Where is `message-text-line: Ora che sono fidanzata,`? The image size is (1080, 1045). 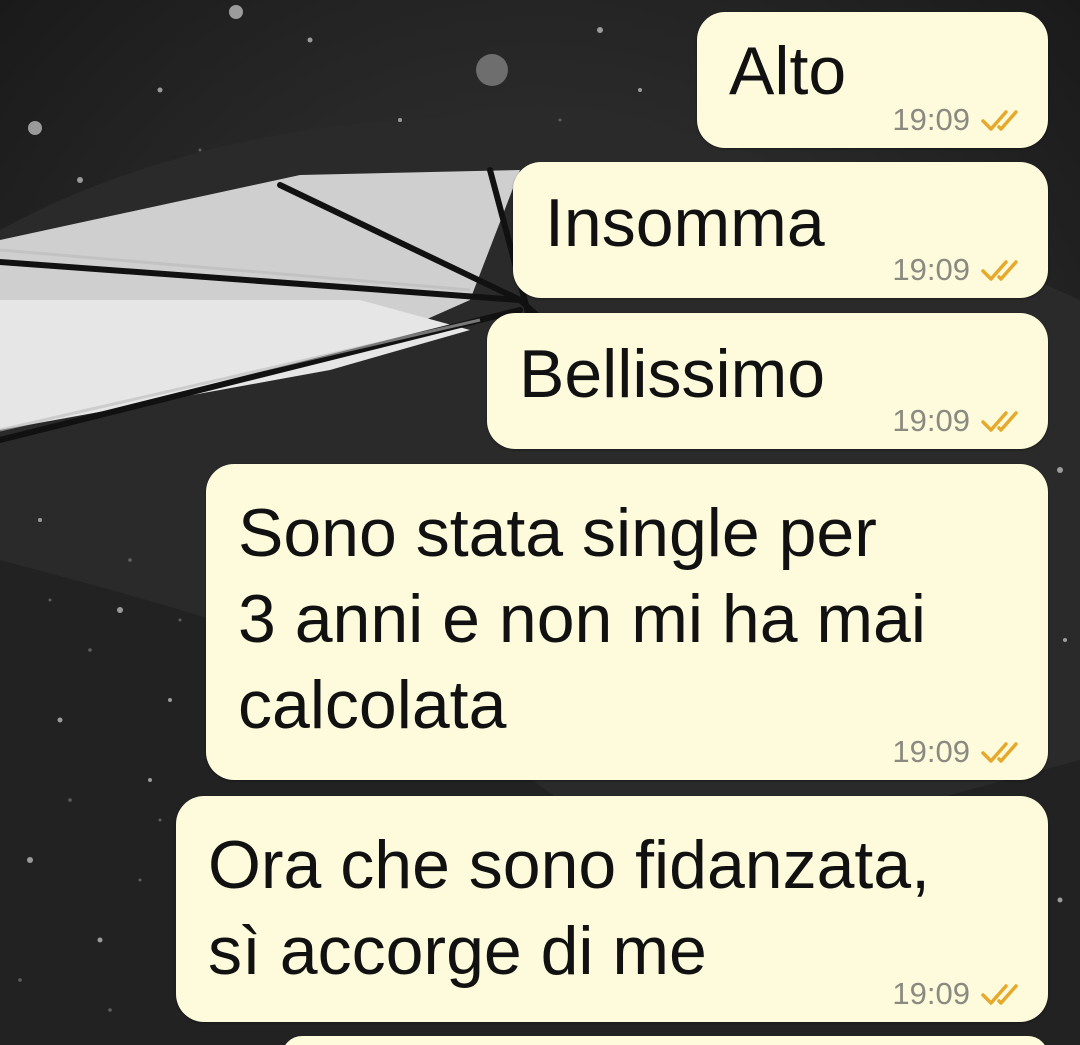
message-text-line: Ora che sono fidanzata, is located at coordinates (569, 865).